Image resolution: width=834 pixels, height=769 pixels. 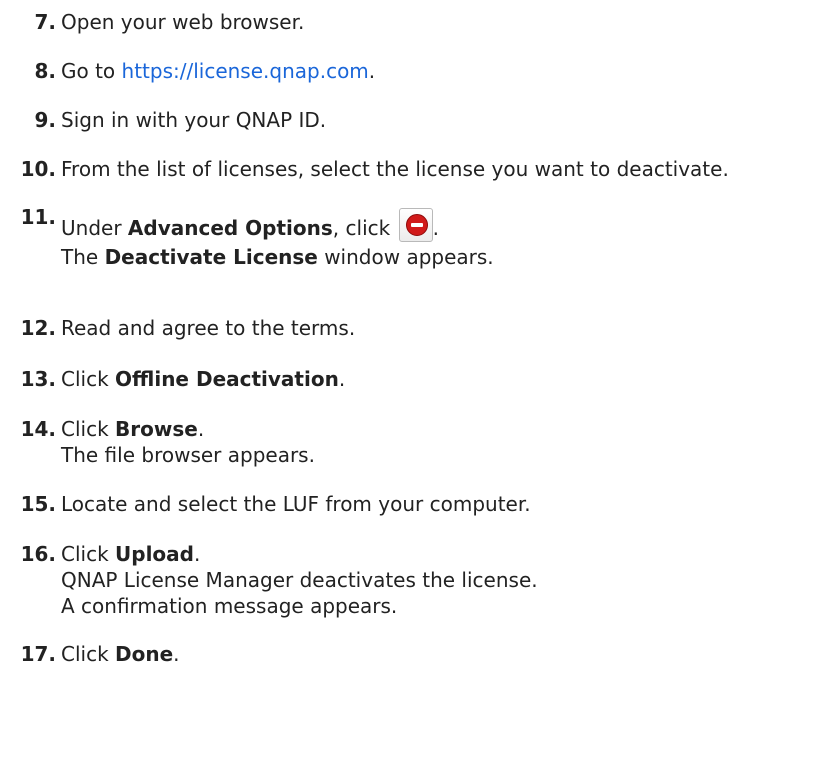 I want to click on step-number: 14., so click(x=38, y=429).